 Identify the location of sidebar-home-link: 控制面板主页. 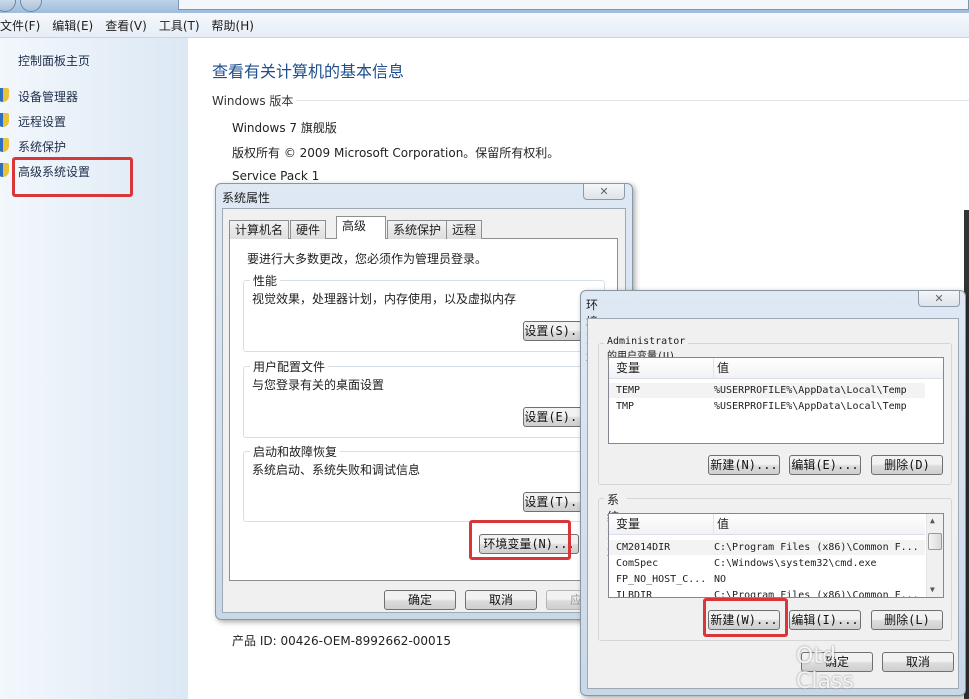
(54, 60).